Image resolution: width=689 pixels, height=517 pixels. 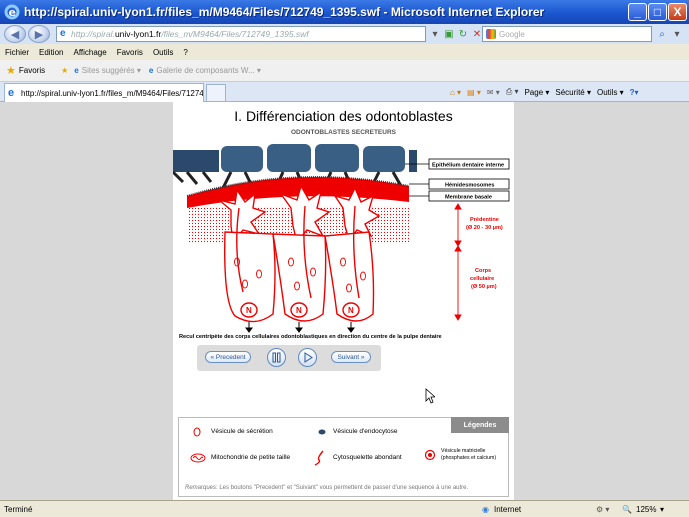 I want to click on maximize-button: □, so click(x=657, y=12).